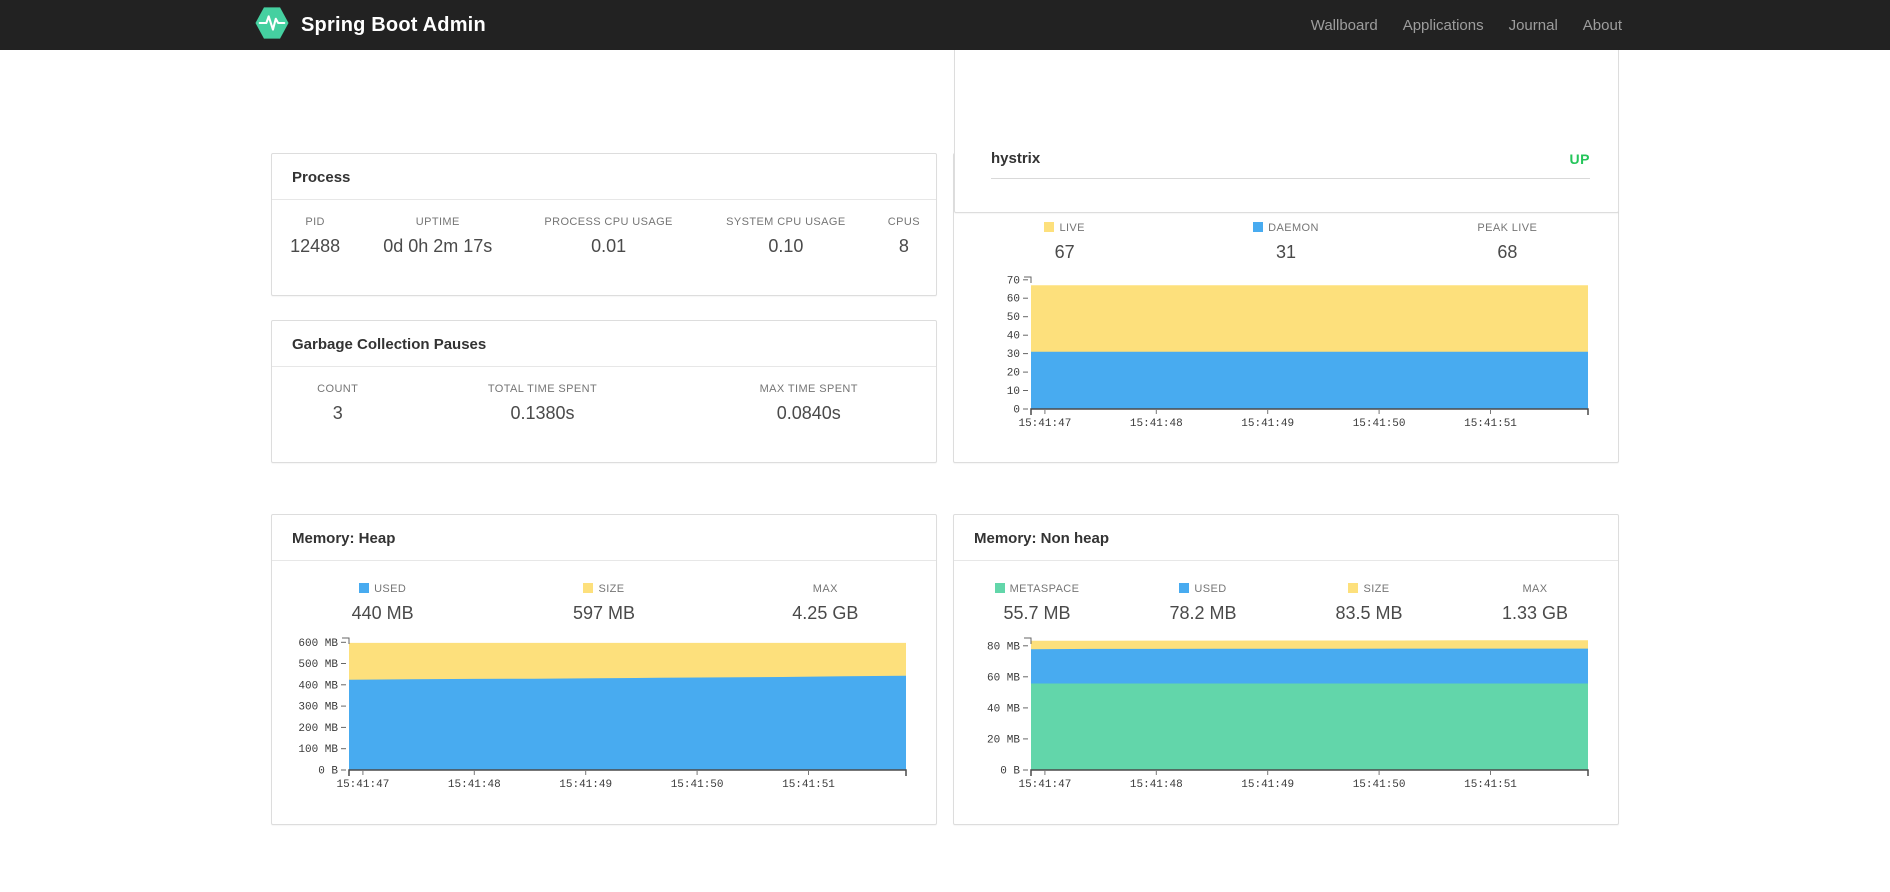 The image size is (1890, 892). What do you see at coordinates (604, 538) in the screenshot?
I see `memory-heap-card-title: Memory: Heap` at bounding box center [604, 538].